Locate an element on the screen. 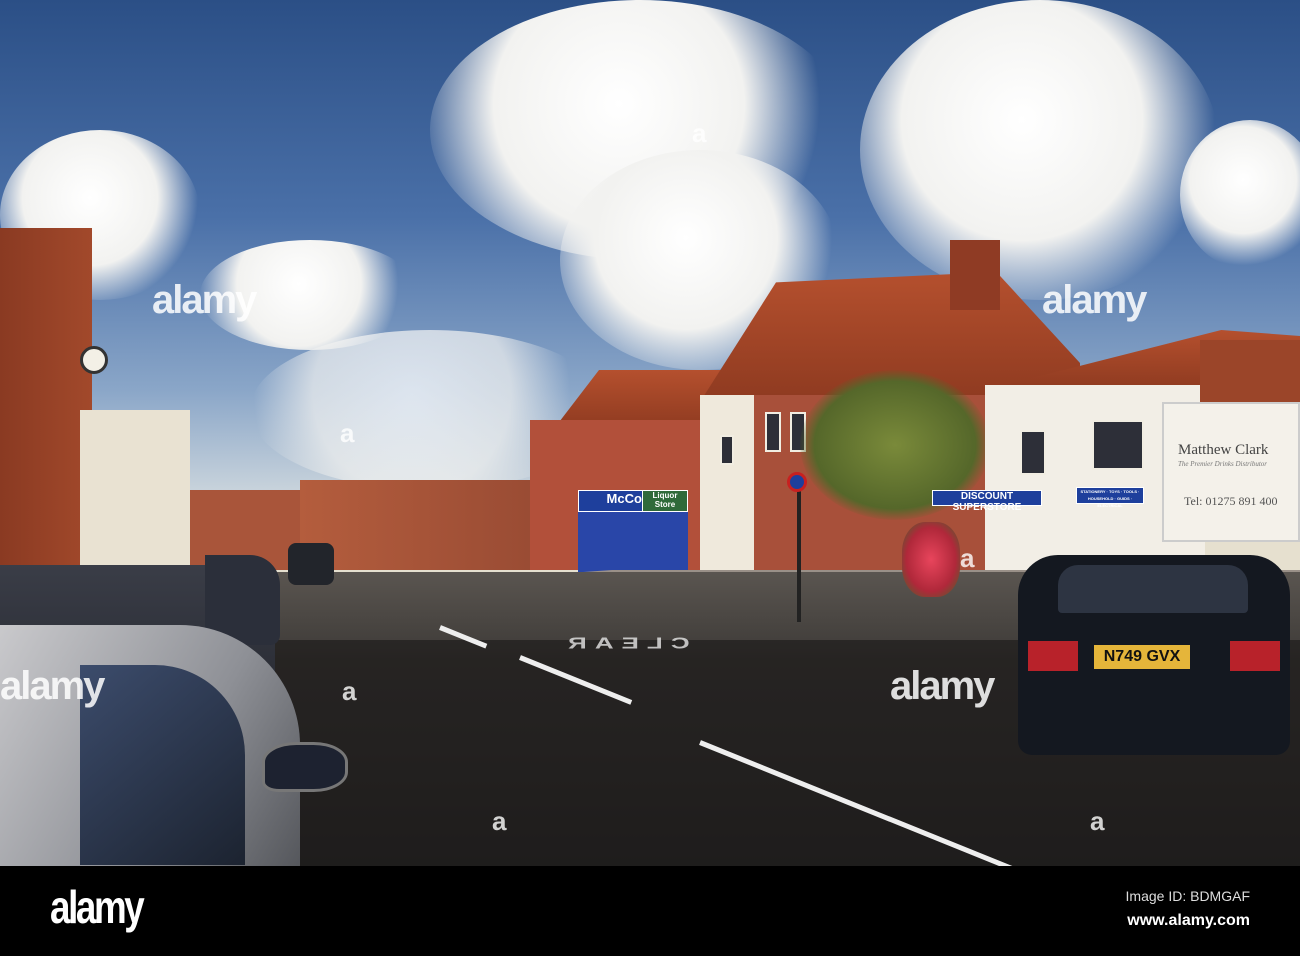 The height and width of the screenshot is (956, 1300). road-marking: CLEAR is located at coordinates (625, 643).